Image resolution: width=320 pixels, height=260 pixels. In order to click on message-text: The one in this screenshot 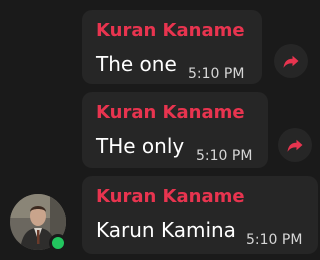, I will do `click(136, 64)`.